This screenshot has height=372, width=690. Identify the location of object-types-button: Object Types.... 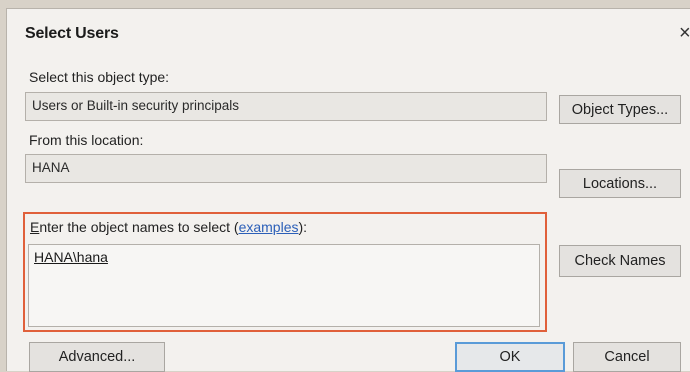
(620, 109).